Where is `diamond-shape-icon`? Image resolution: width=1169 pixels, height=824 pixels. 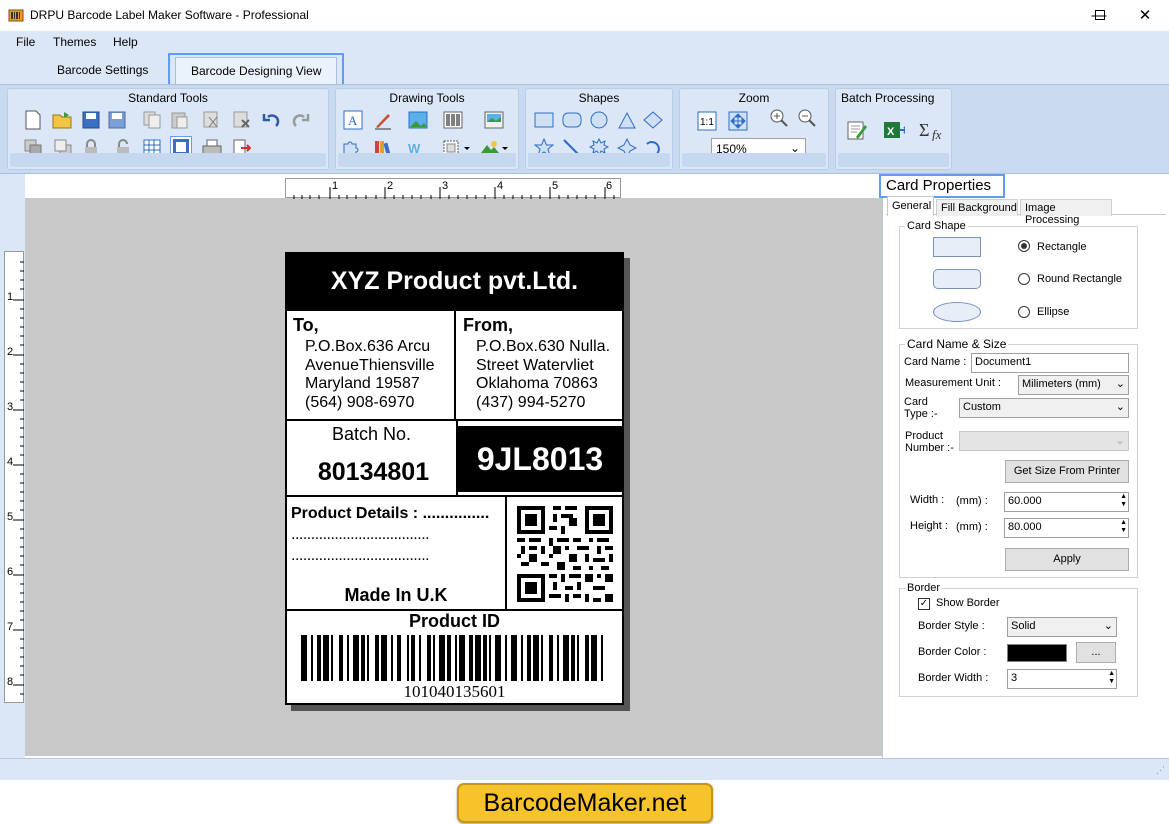
diamond-shape-icon is located at coordinates (653, 120).